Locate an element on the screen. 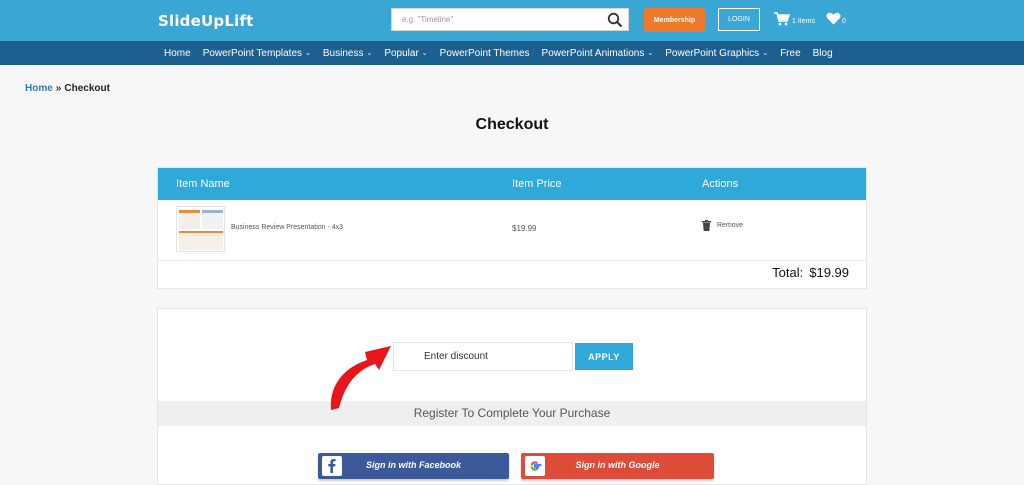 This screenshot has width=1024, height=485. column-header-actions: Actions is located at coordinates (720, 184).